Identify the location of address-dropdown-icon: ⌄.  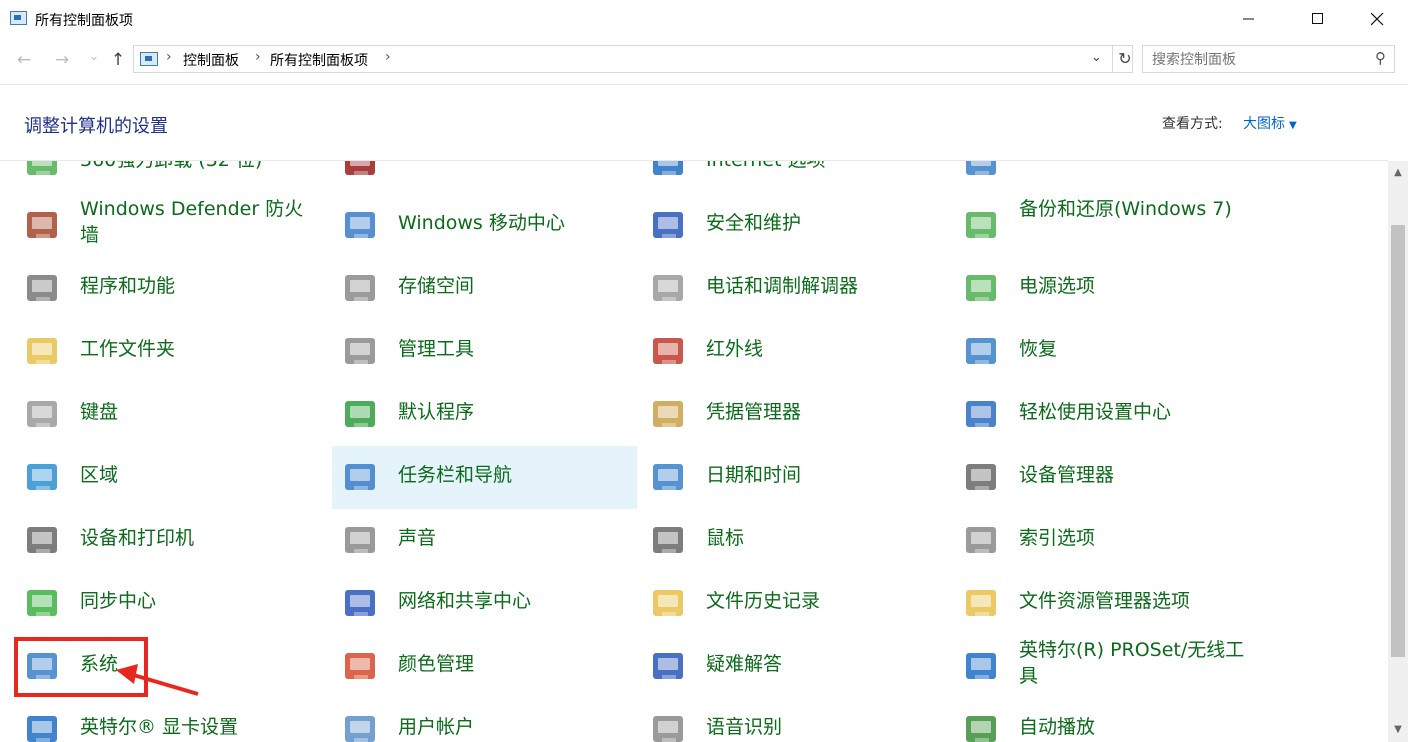
(1096, 57).